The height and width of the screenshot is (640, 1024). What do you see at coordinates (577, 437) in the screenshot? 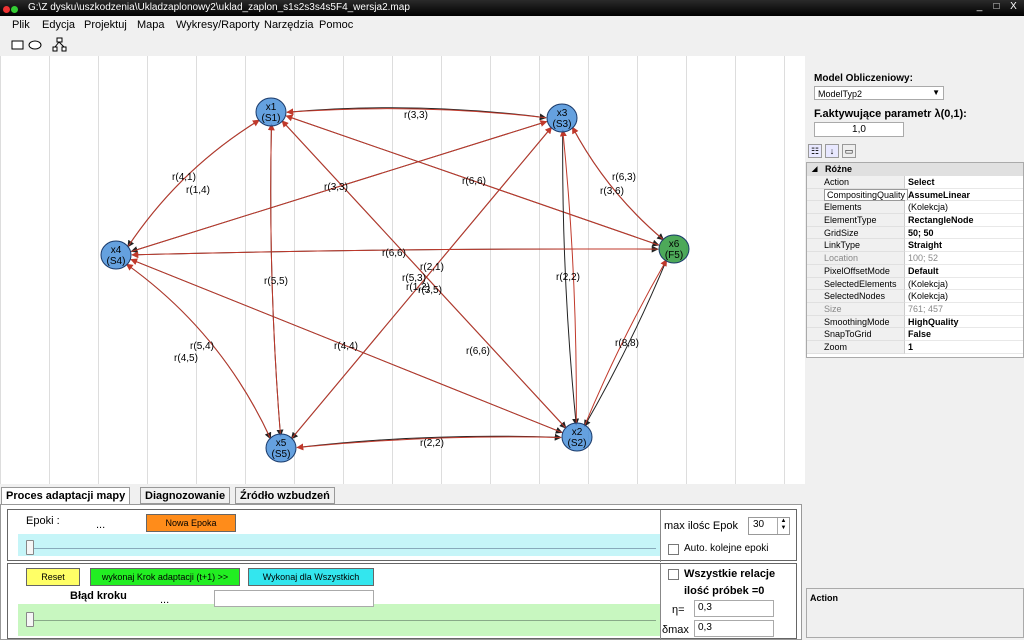
I see `graph-node-x2: x2(S2)` at bounding box center [577, 437].